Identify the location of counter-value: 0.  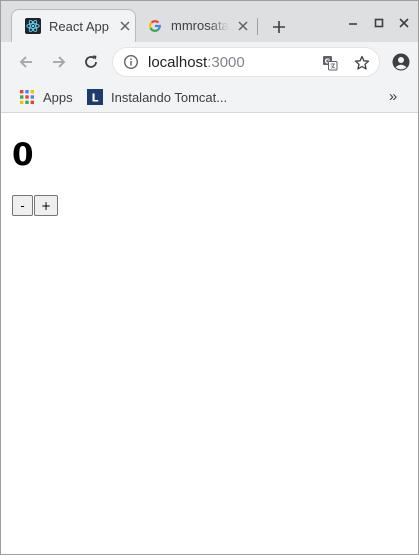
(23, 155).